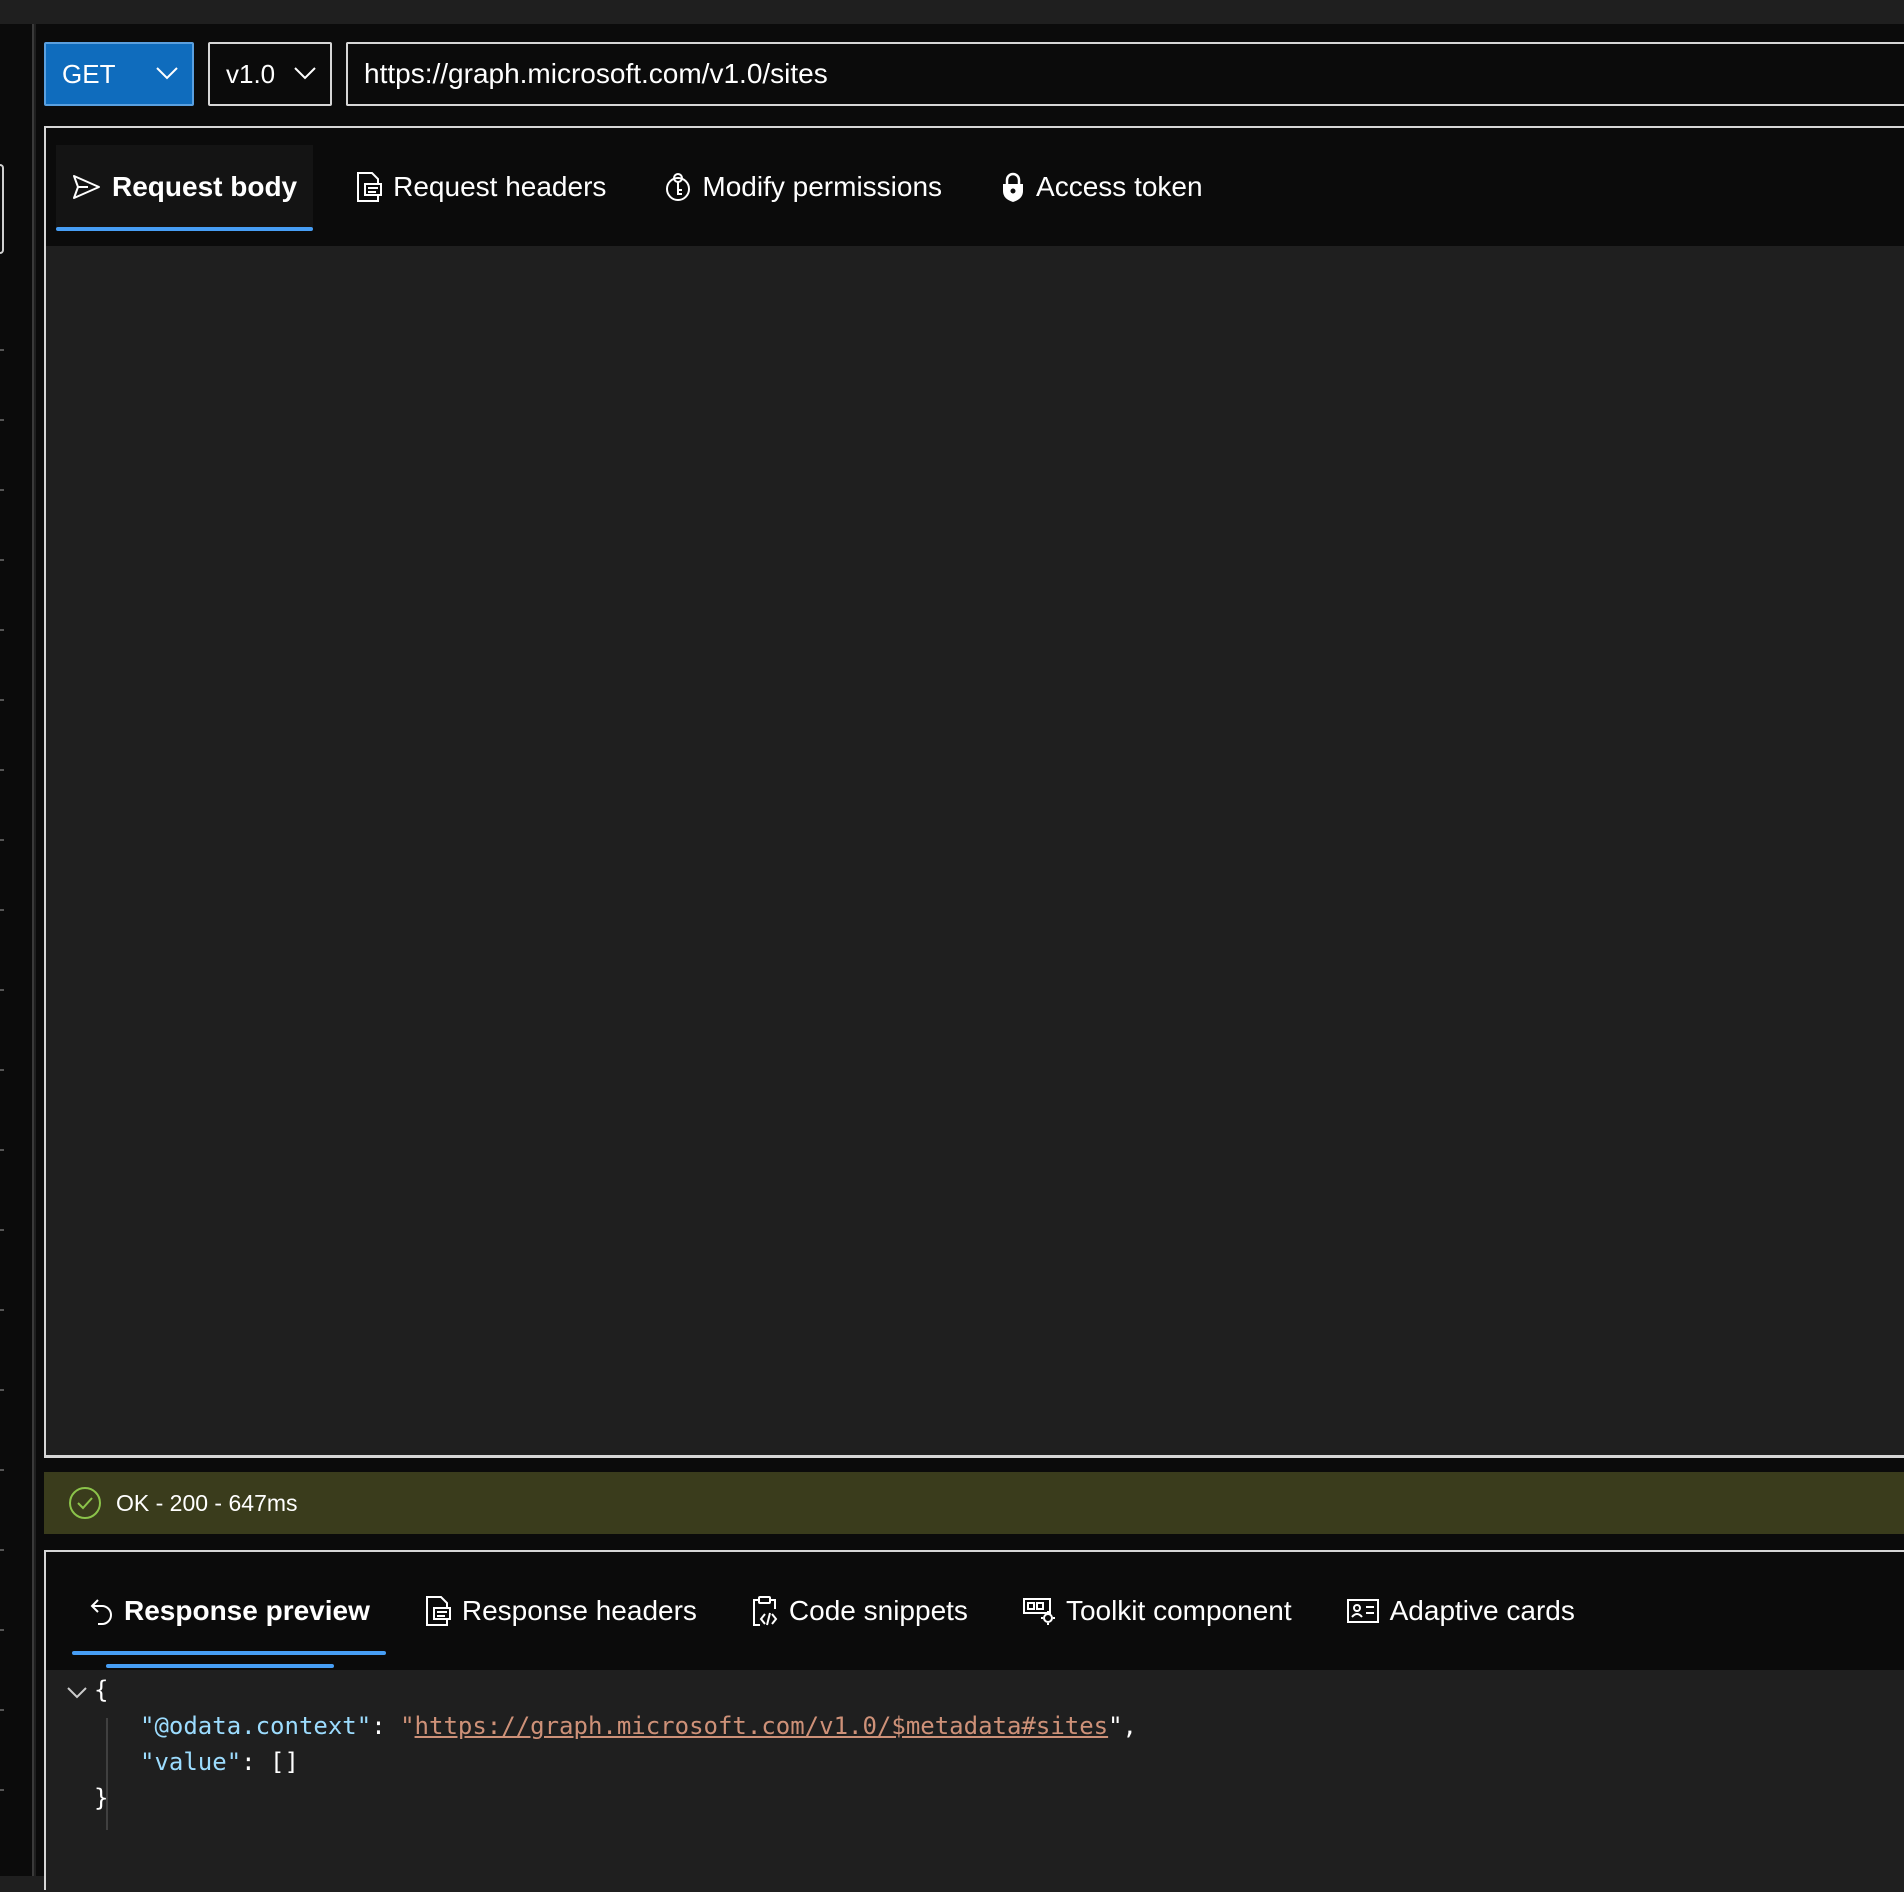  What do you see at coordinates (878, 1610) in the screenshot?
I see `tab-label: Code snippets` at bounding box center [878, 1610].